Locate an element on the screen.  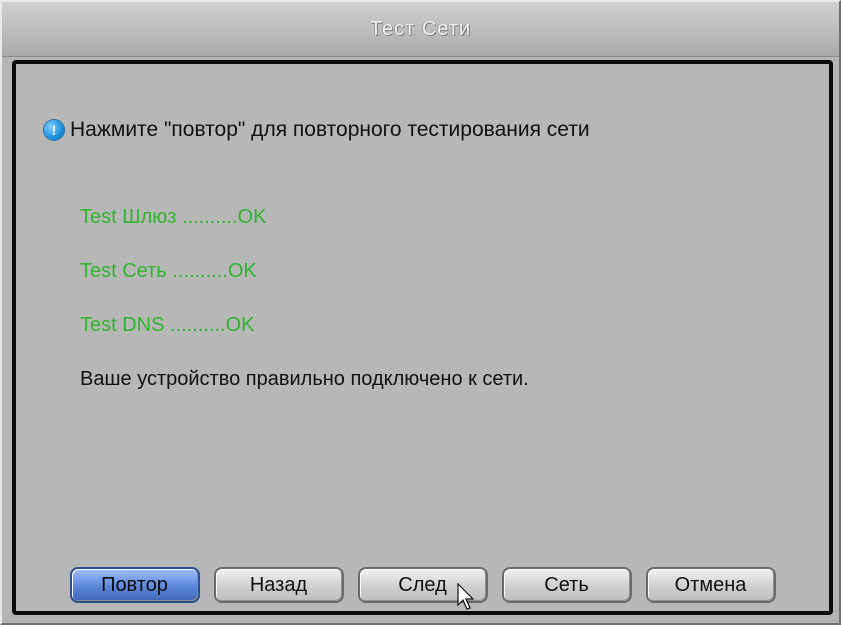
retry-button: Повтор is located at coordinates (134, 585).